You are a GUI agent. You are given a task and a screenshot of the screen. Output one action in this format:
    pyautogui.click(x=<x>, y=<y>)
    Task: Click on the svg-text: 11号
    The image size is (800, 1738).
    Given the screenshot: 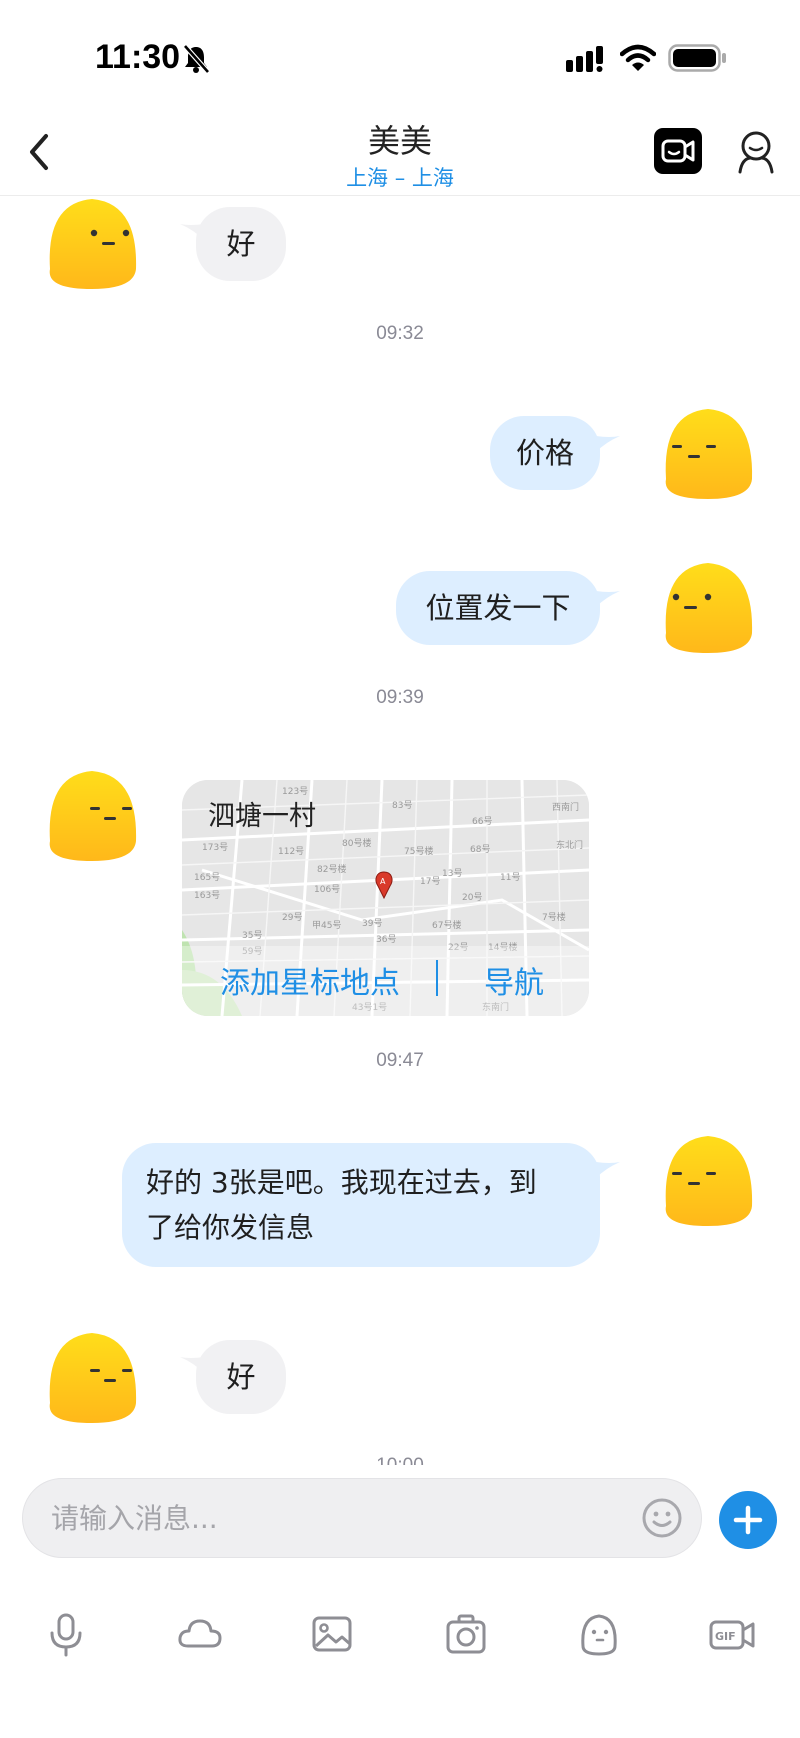 What is the action you would take?
    pyautogui.click(x=510, y=877)
    